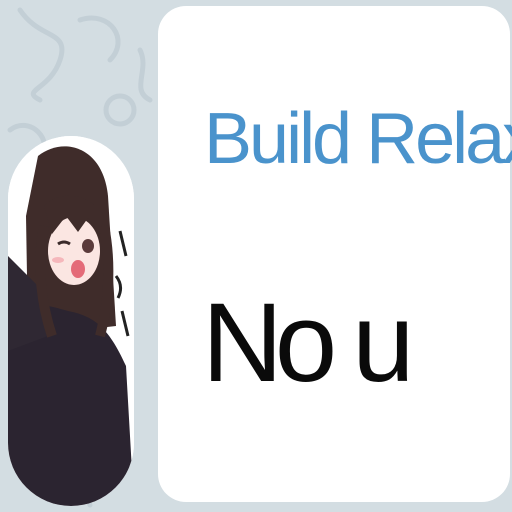 Image resolution: width=512 pixels, height=512 pixels. What do you see at coordinates (358, 139) in the screenshot?
I see `sender-name: Build Relax` at bounding box center [358, 139].